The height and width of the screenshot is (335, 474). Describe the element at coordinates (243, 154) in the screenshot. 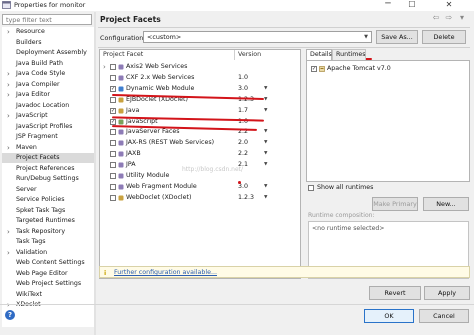

I see `facet-version: 2.2` at that location.